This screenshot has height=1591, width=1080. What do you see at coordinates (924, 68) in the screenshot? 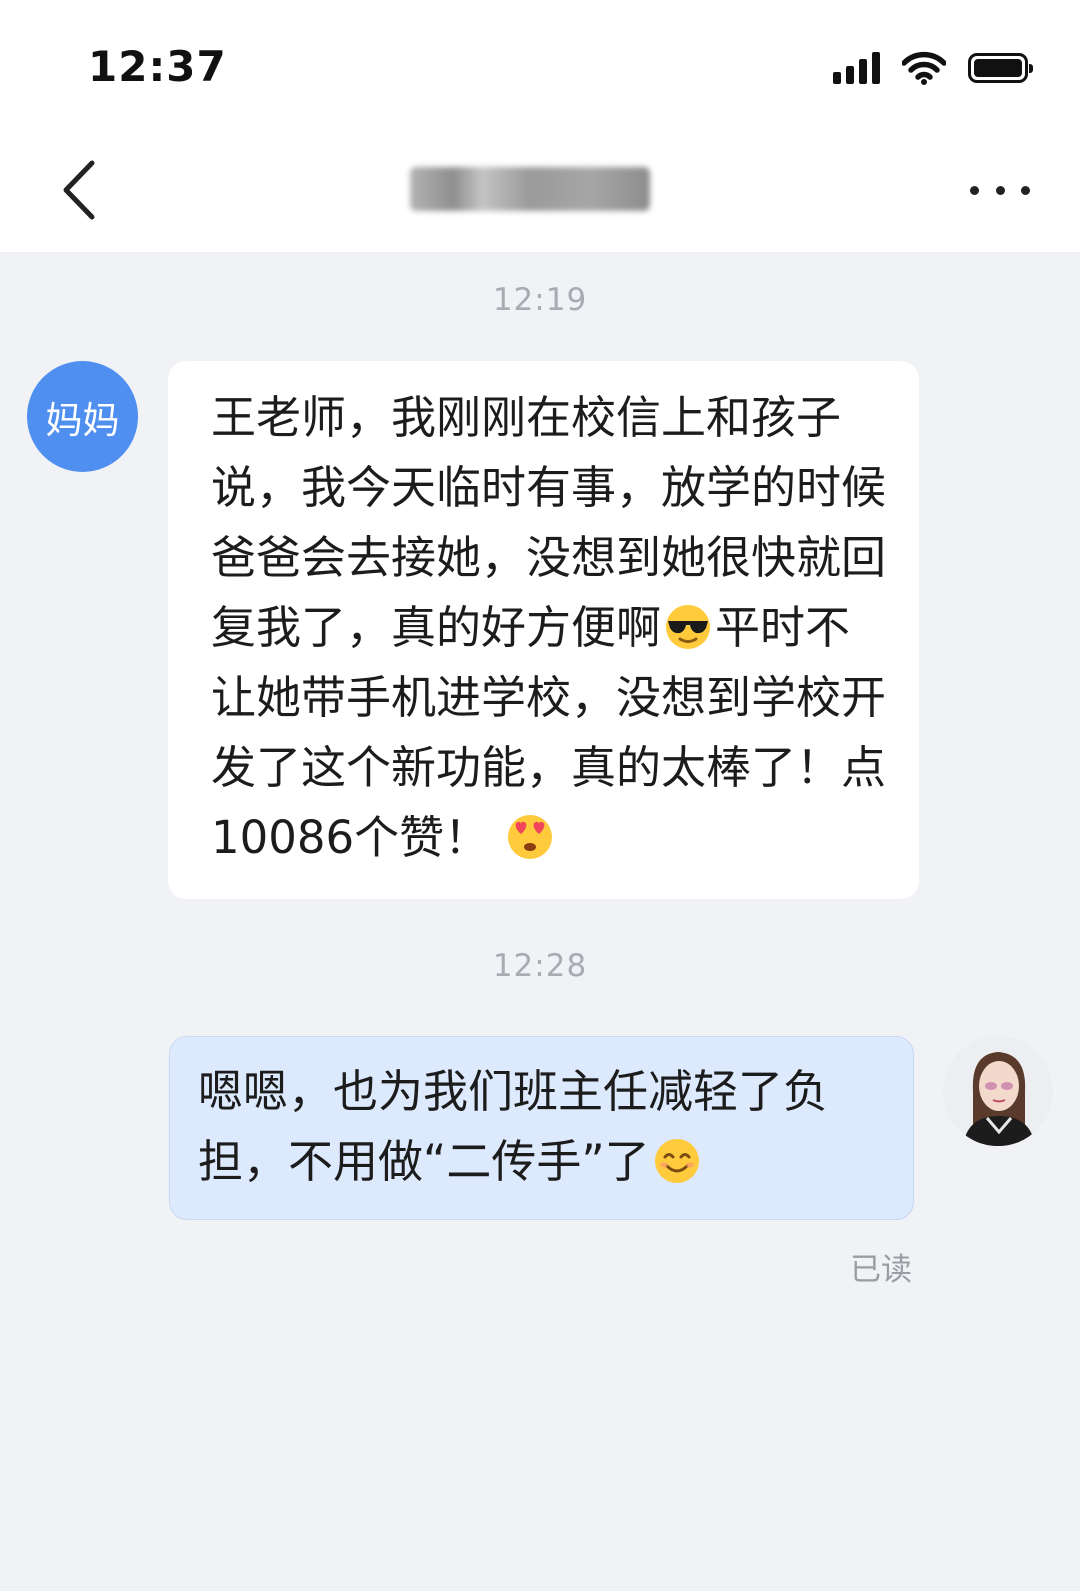
I see `wifi-icon` at bounding box center [924, 68].